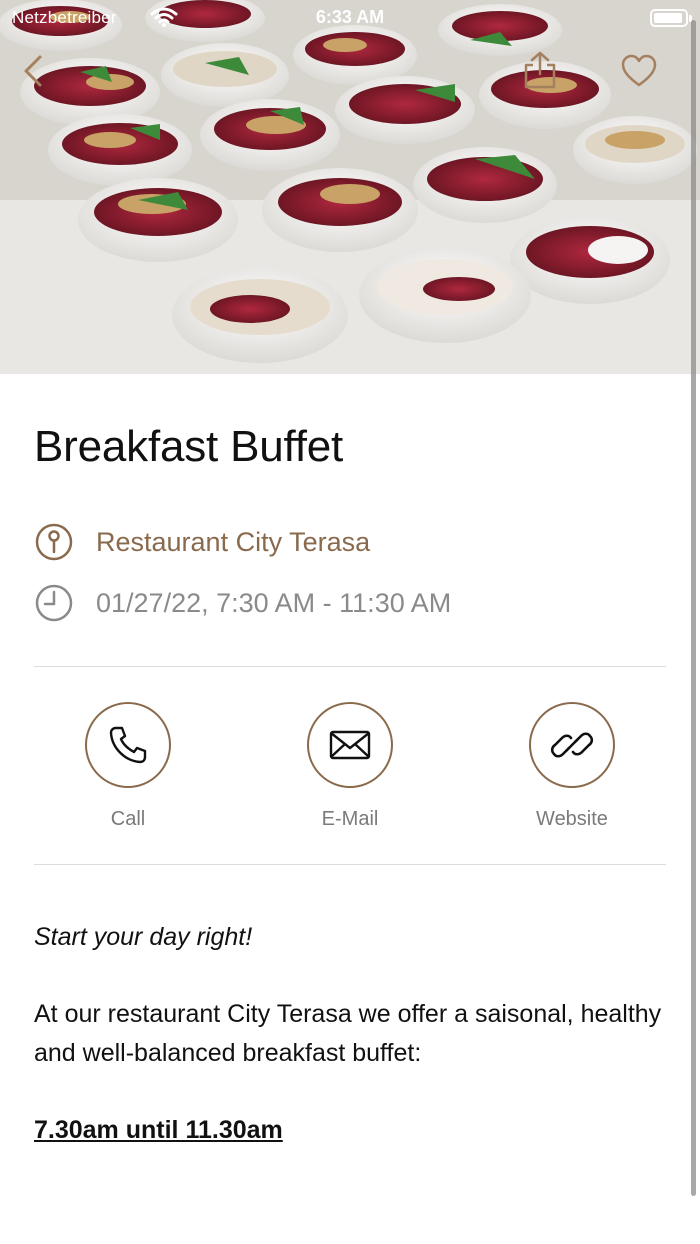  I want to click on website-button-circle, so click(572, 745).